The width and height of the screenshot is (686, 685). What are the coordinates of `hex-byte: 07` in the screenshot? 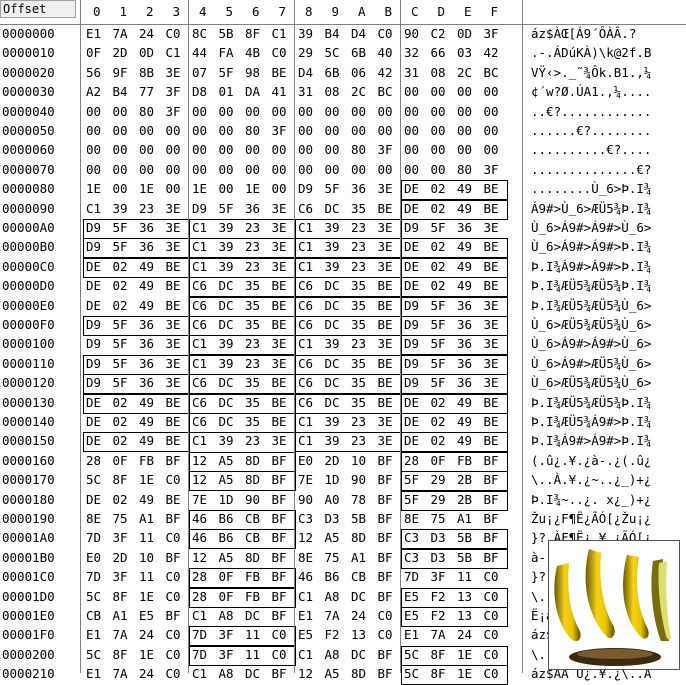 It's located at (199, 72).